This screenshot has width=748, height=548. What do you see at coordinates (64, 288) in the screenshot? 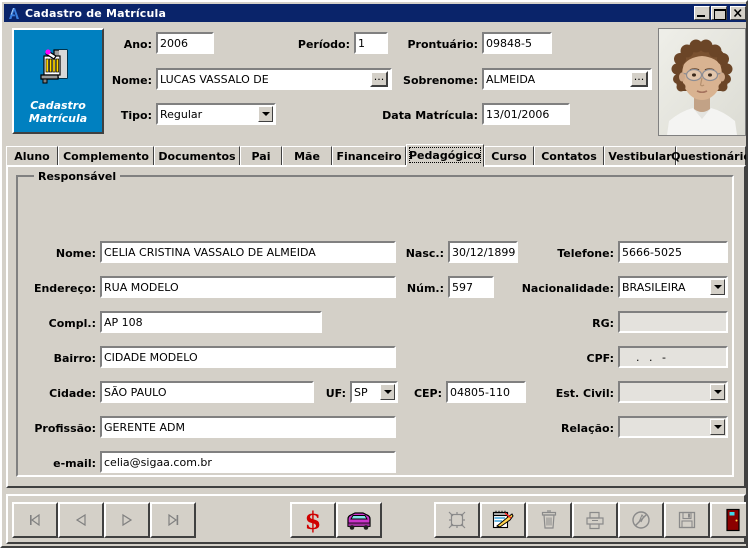
I see `resp-endereco-label: Endereço:` at bounding box center [64, 288].